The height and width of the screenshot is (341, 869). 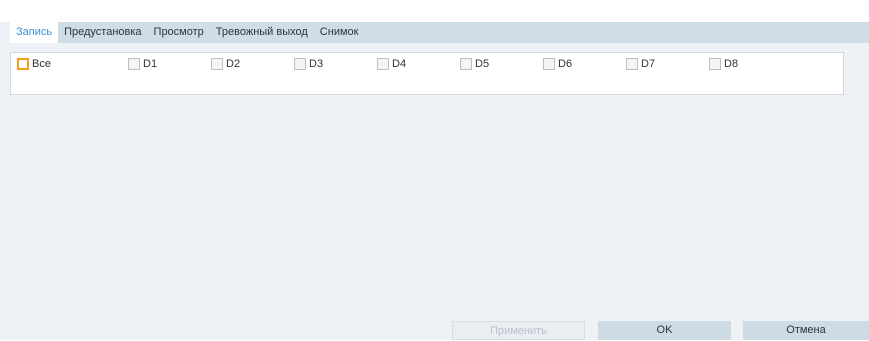 I want to click on checkbox-d4-box, so click(x=383, y=64).